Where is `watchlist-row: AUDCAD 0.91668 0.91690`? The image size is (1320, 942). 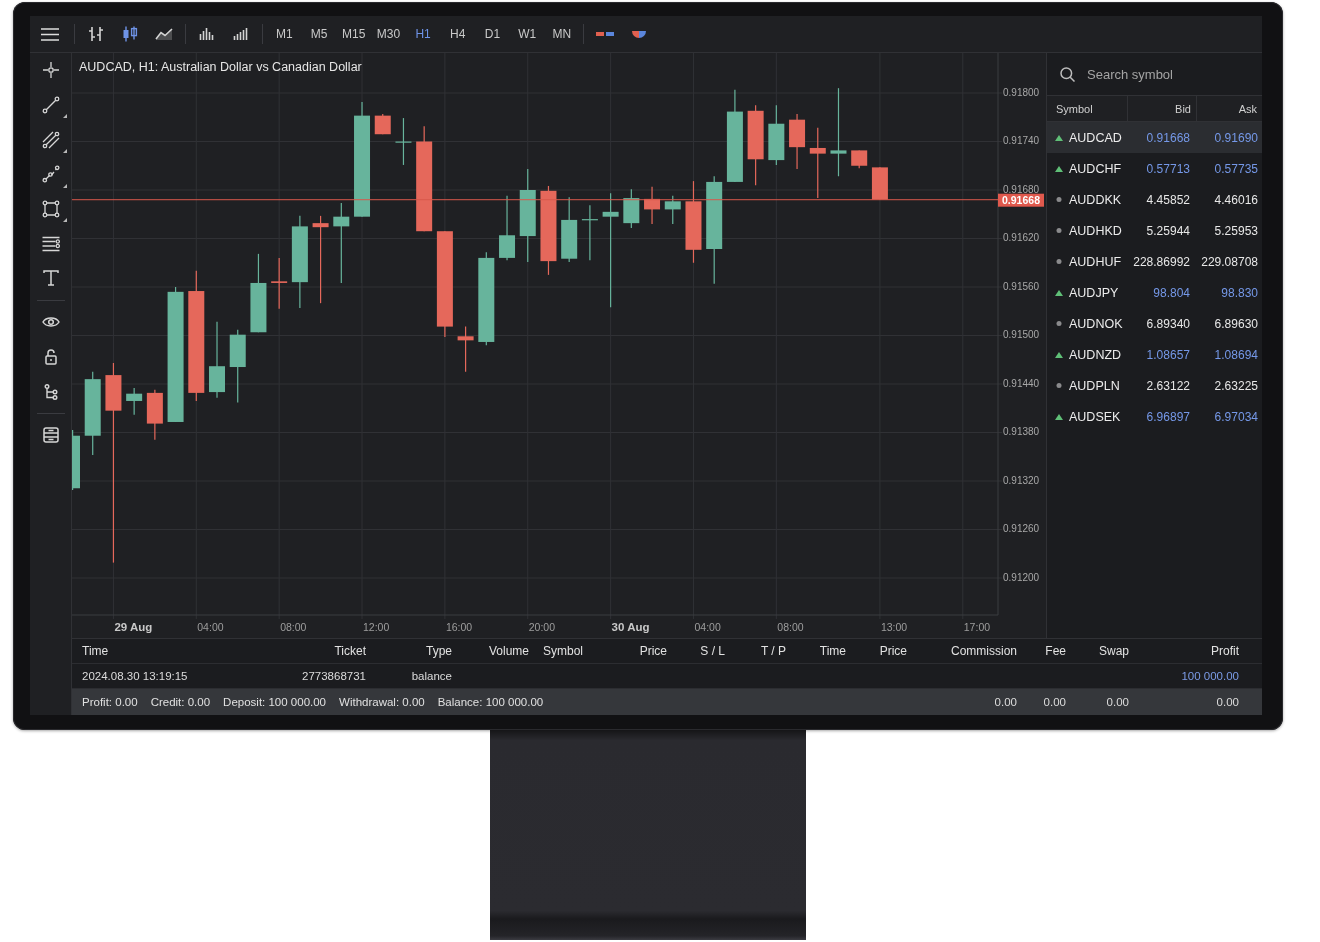
watchlist-row: AUDCAD 0.91668 0.91690 is located at coordinates (1154, 137).